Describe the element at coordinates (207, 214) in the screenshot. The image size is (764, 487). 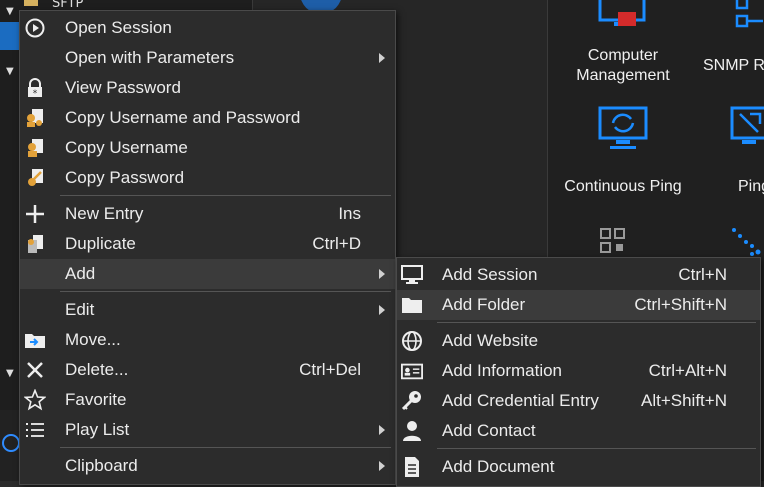
I see `menu-item-new-entry: New Entry Ins` at that location.